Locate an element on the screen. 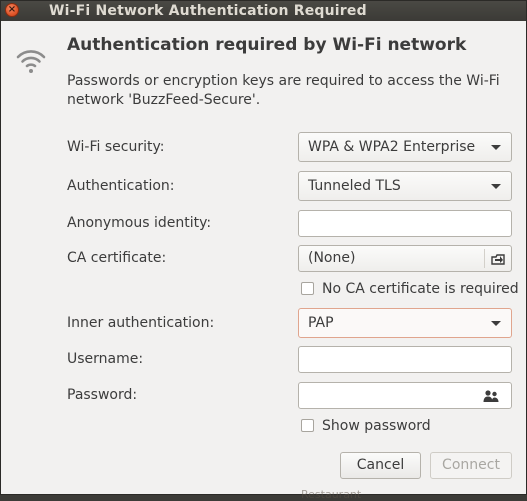  file-open-icon is located at coordinates (498, 259).